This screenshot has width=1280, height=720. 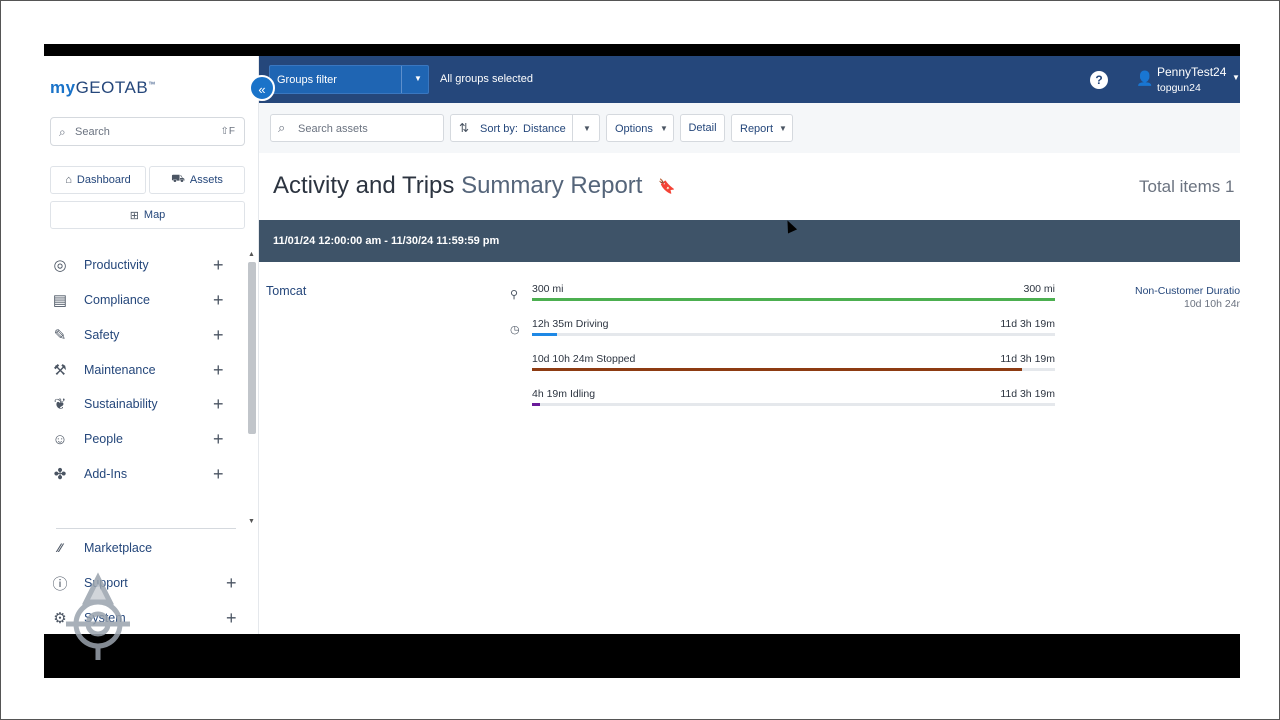 What do you see at coordinates (252, 348) in the screenshot?
I see `sidebar-scrollbar-thumb` at bounding box center [252, 348].